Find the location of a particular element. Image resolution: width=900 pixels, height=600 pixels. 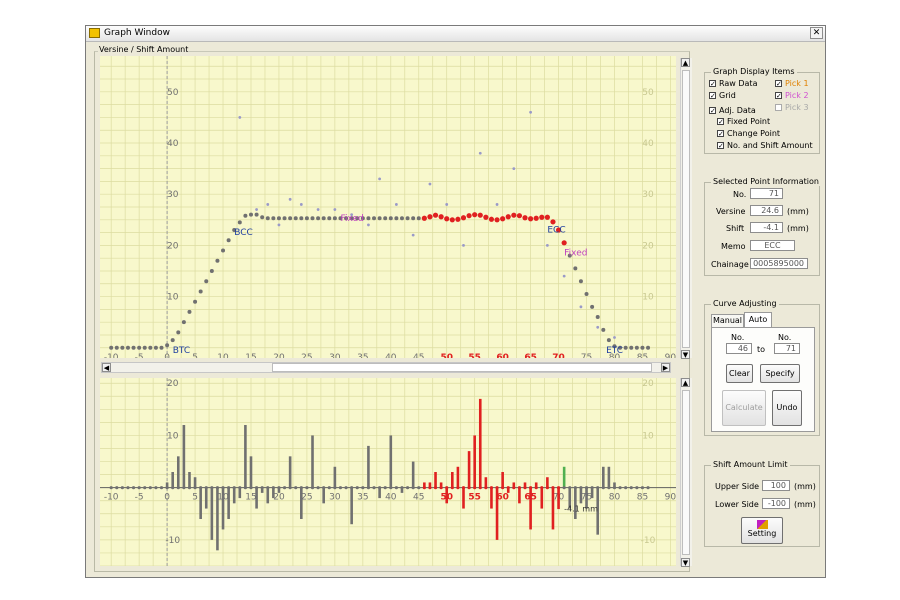

pick2-checkbox: ✓ Pick 2 is located at coordinates (792, 95).